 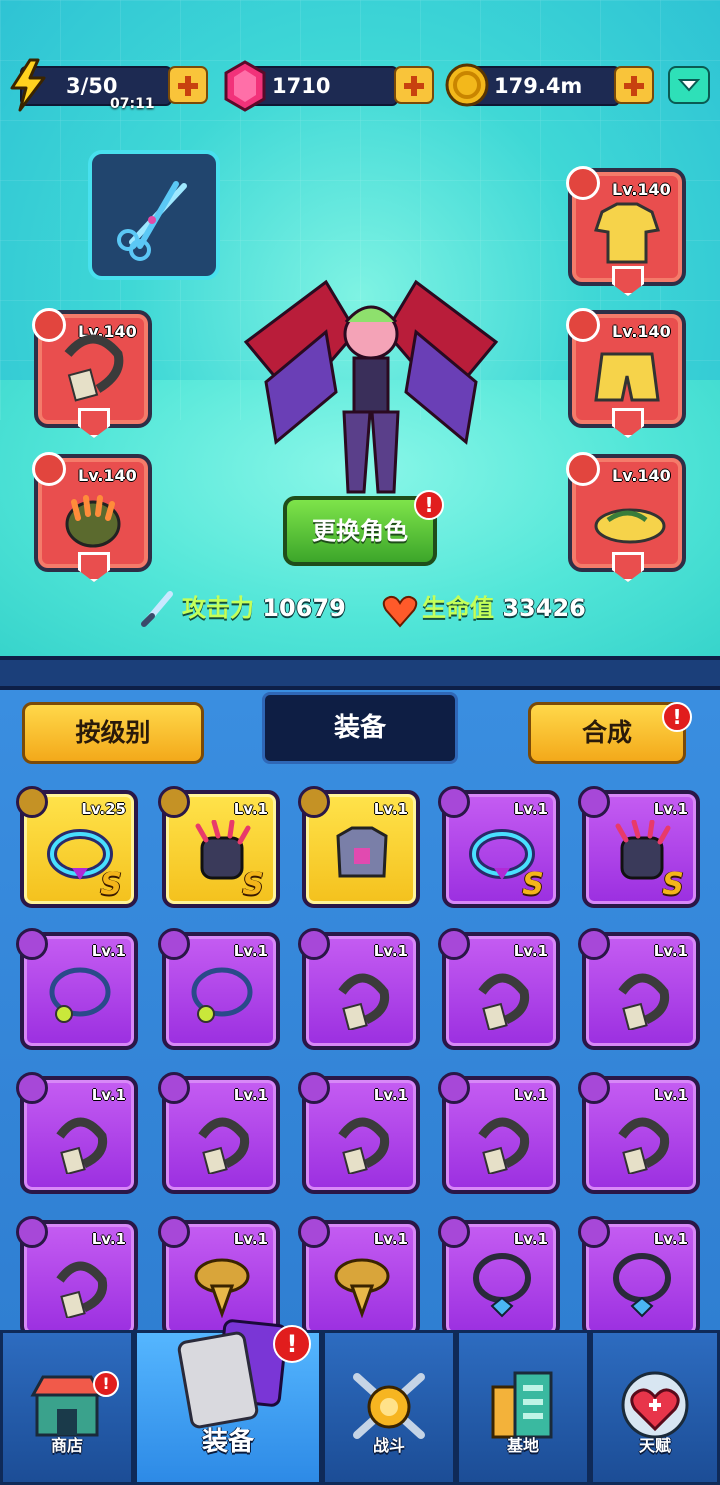 I want to click on gem-value: 1710, so click(x=301, y=86).